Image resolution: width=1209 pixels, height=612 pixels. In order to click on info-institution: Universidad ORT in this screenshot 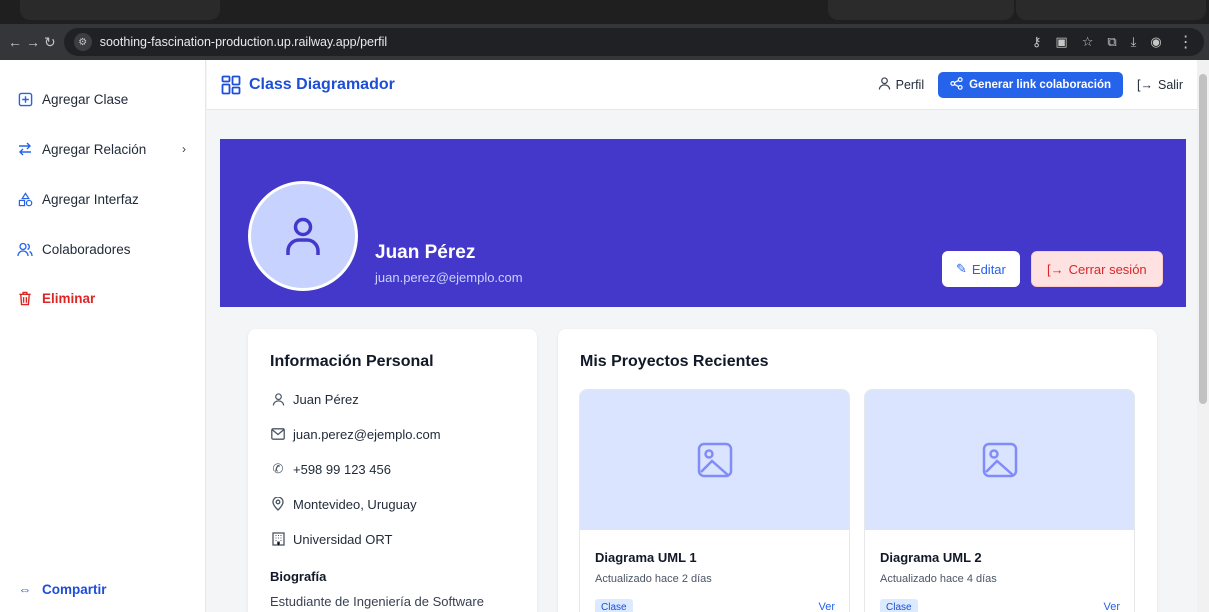, I will do `click(343, 539)`.